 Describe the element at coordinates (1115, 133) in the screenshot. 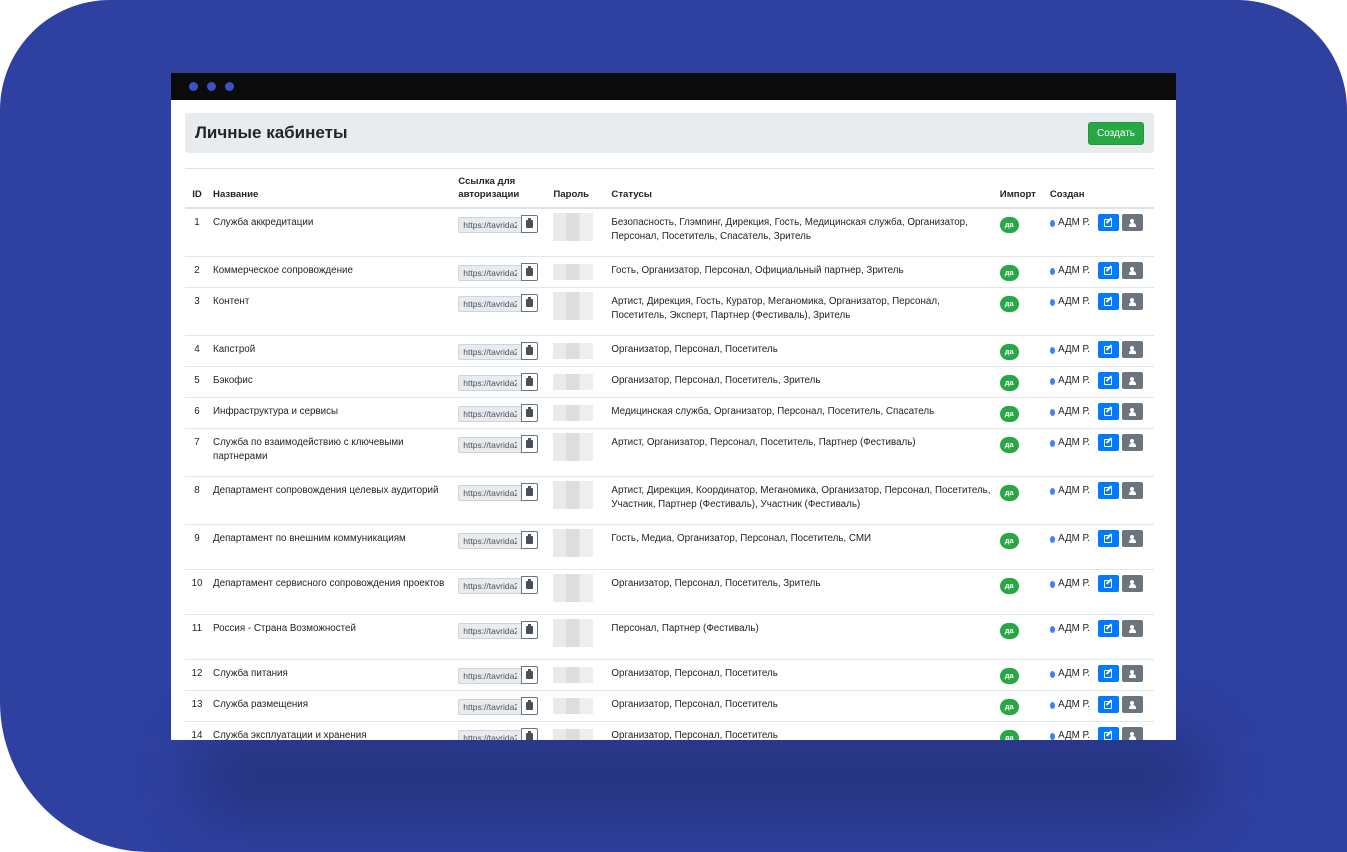

I see `create-button: Создать` at that location.